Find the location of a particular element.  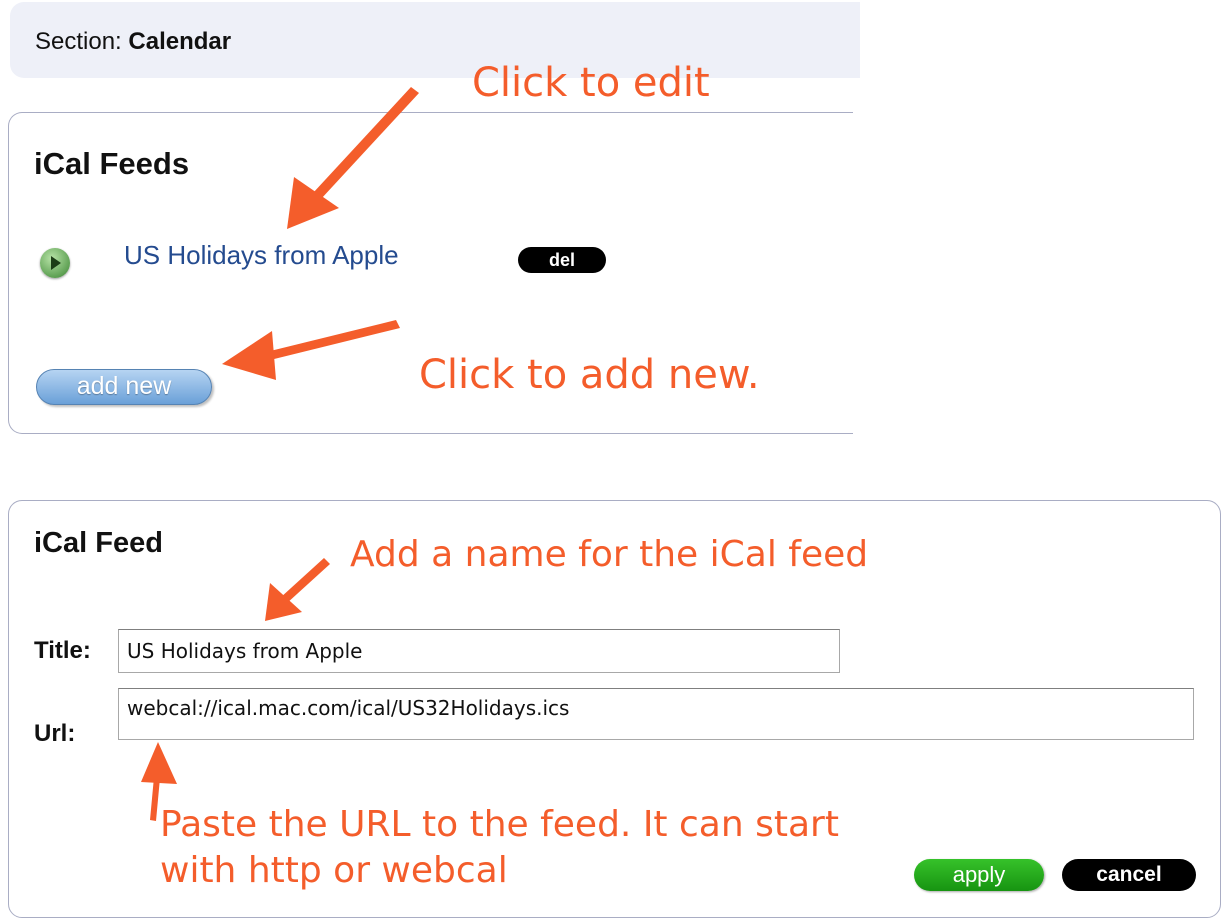

add-new-button: add new is located at coordinates (124, 387).